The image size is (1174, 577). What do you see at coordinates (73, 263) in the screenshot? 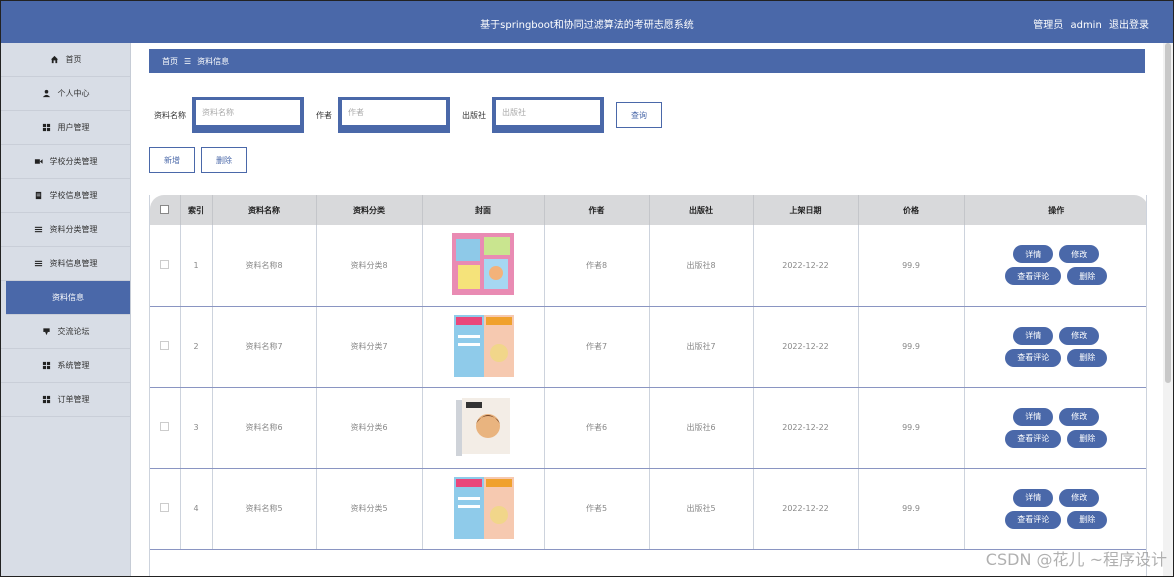
I see `sidebar-item-label: 资料信息管理` at bounding box center [73, 263].